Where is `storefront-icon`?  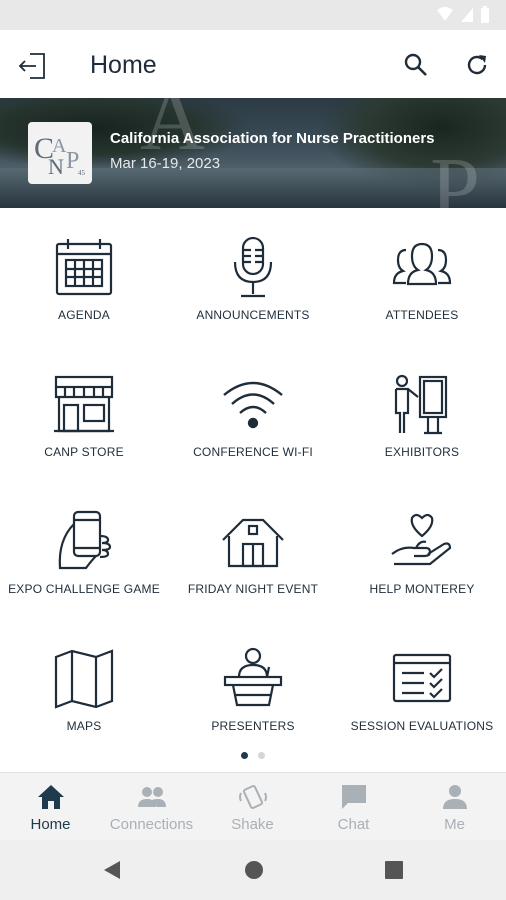 storefront-icon is located at coordinates (84, 404).